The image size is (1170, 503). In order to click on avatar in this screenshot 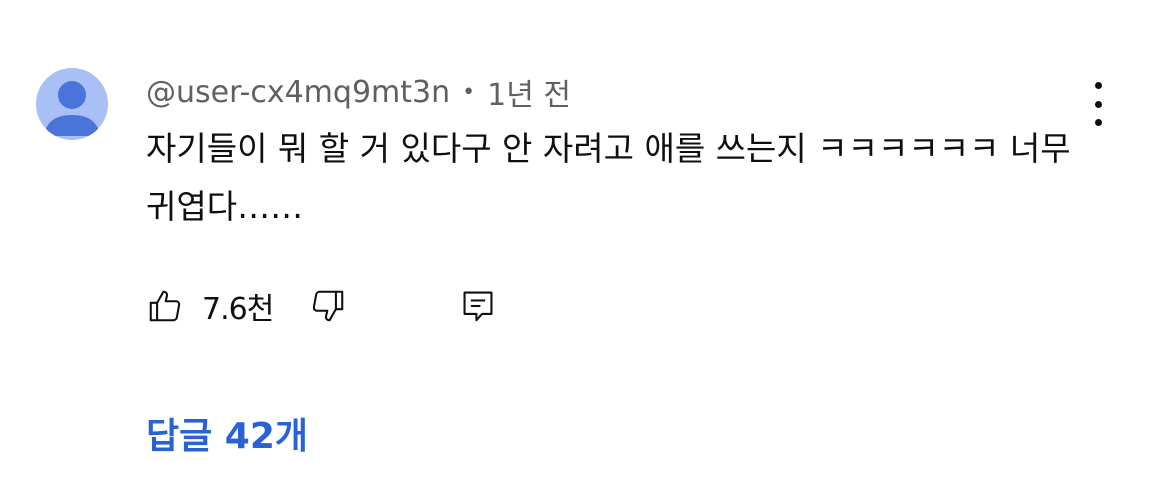, I will do `click(72, 104)`.